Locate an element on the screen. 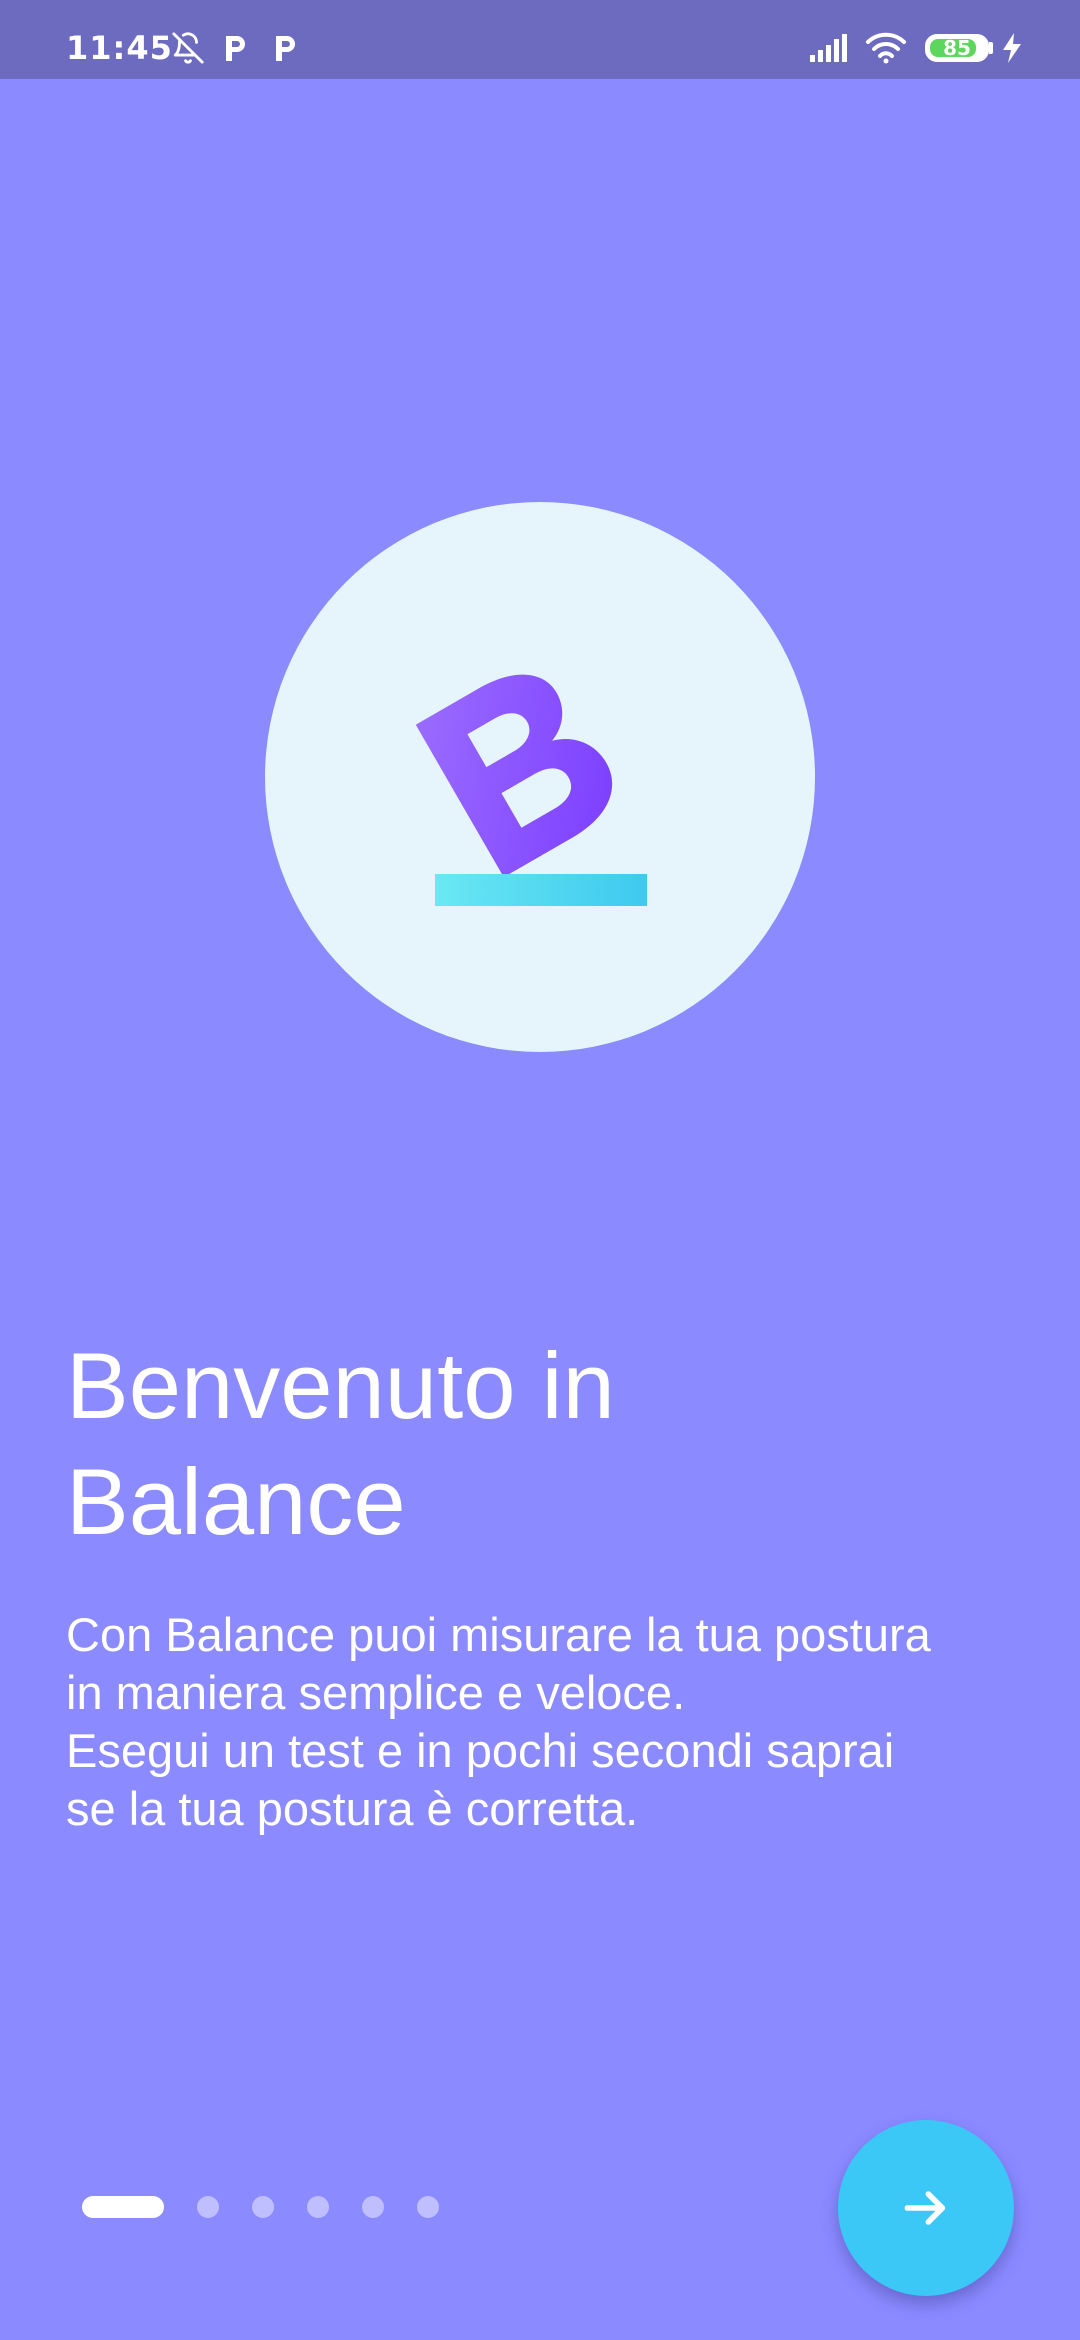 This screenshot has height=2340, width=1080. battery-icon: 85 is located at coordinates (957, 48).